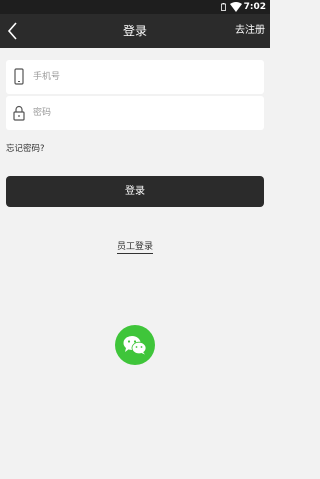 This screenshot has height=479, width=320. What do you see at coordinates (19, 113) in the screenshot?
I see `lock-icon` at bounding box center [19, 113].